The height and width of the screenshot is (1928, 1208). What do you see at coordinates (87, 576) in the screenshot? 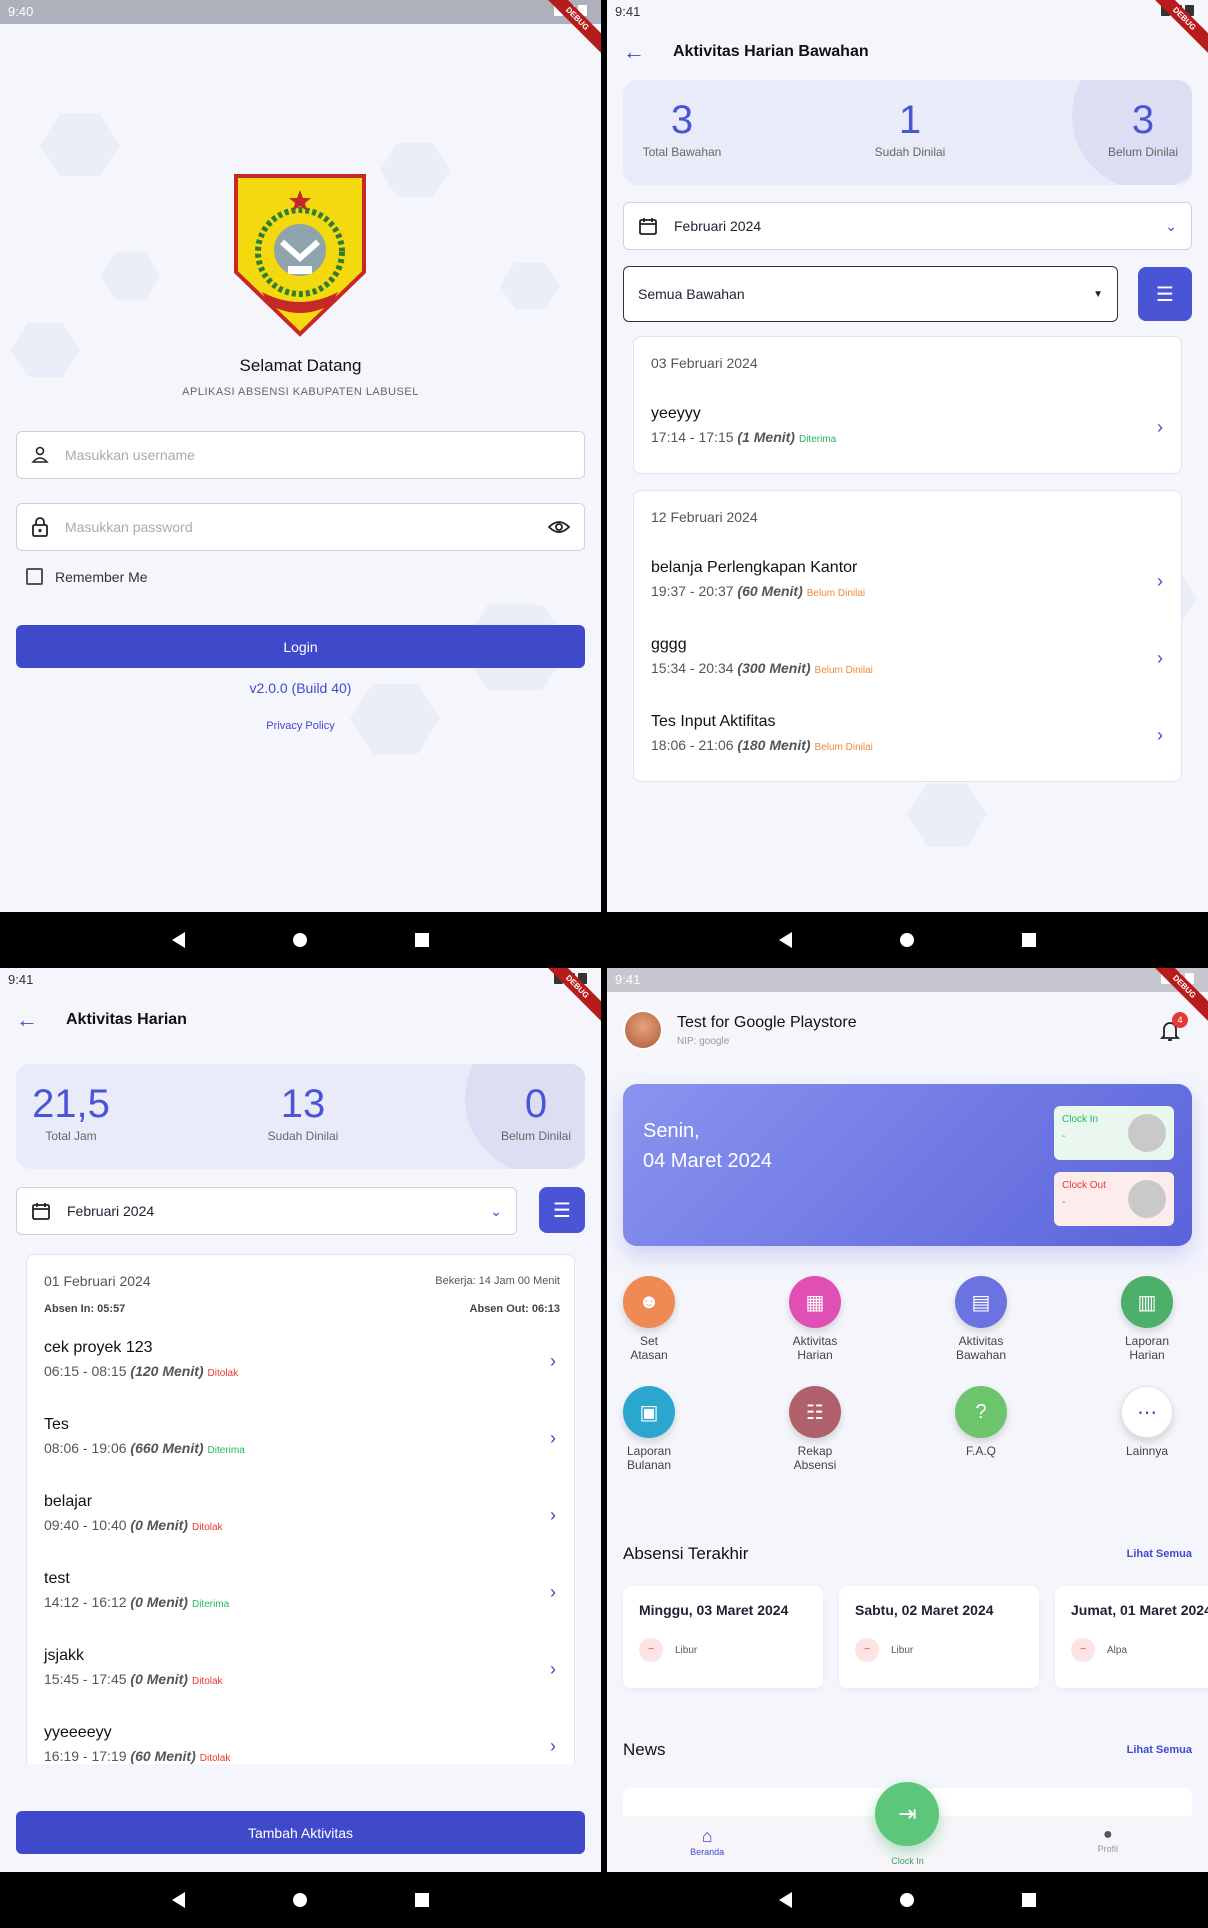
I see `remember-me: Remember Me` at bounding box center [87, 576].